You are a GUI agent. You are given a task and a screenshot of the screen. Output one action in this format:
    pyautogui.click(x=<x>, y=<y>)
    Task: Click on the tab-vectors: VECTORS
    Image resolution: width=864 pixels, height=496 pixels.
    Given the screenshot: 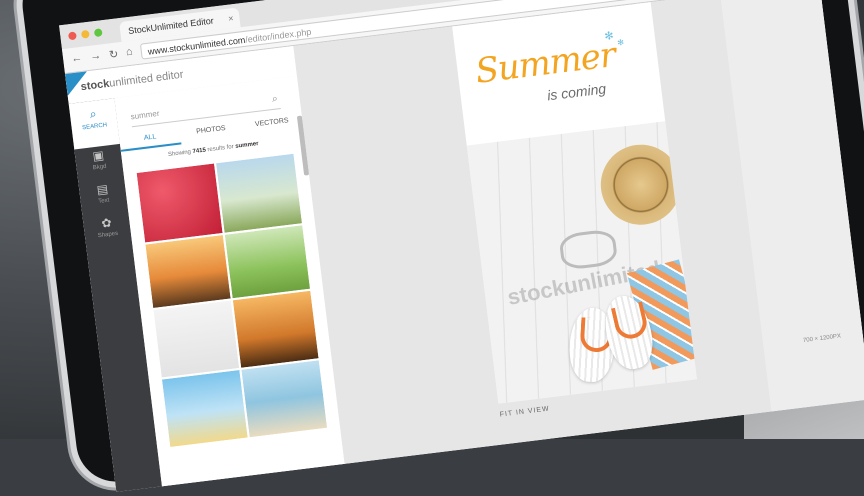 What is the action you would take?
    pyautogui.click(x=272, y=125)
    